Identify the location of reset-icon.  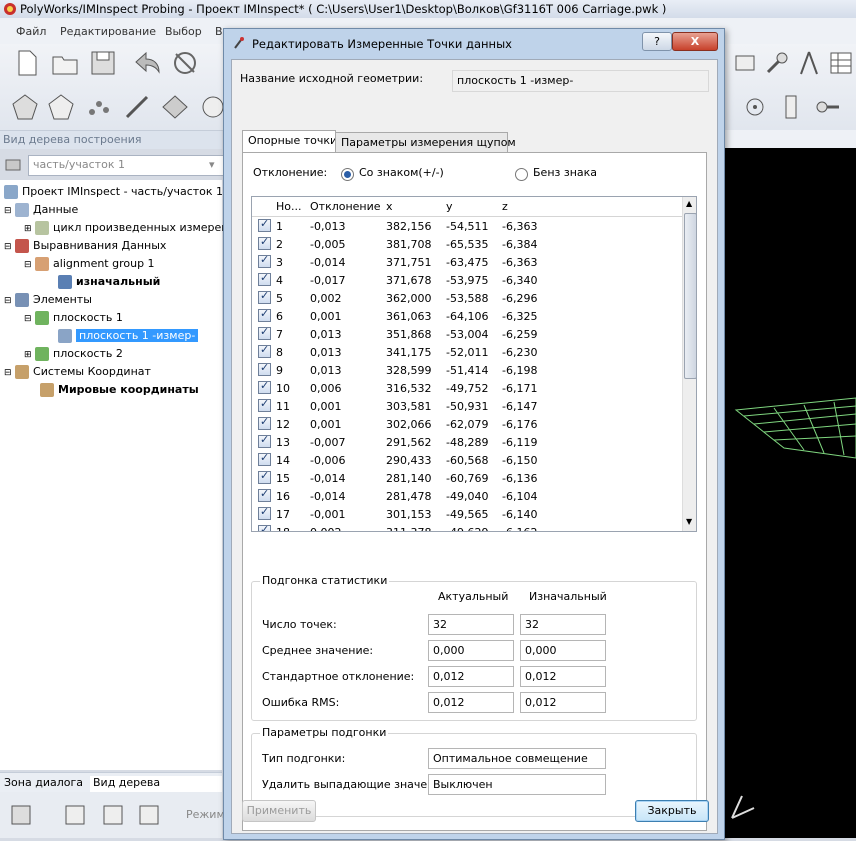
(185, 63).